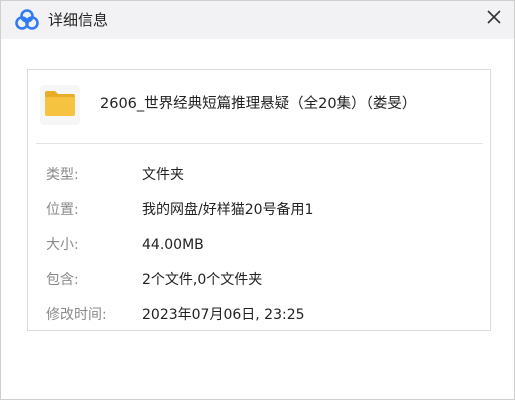 The image size is (515, 400). Describe the element at coordinates (202, 280) in the screenshot. I see `detail-value: 2个文件,0个文件夹` at that location.